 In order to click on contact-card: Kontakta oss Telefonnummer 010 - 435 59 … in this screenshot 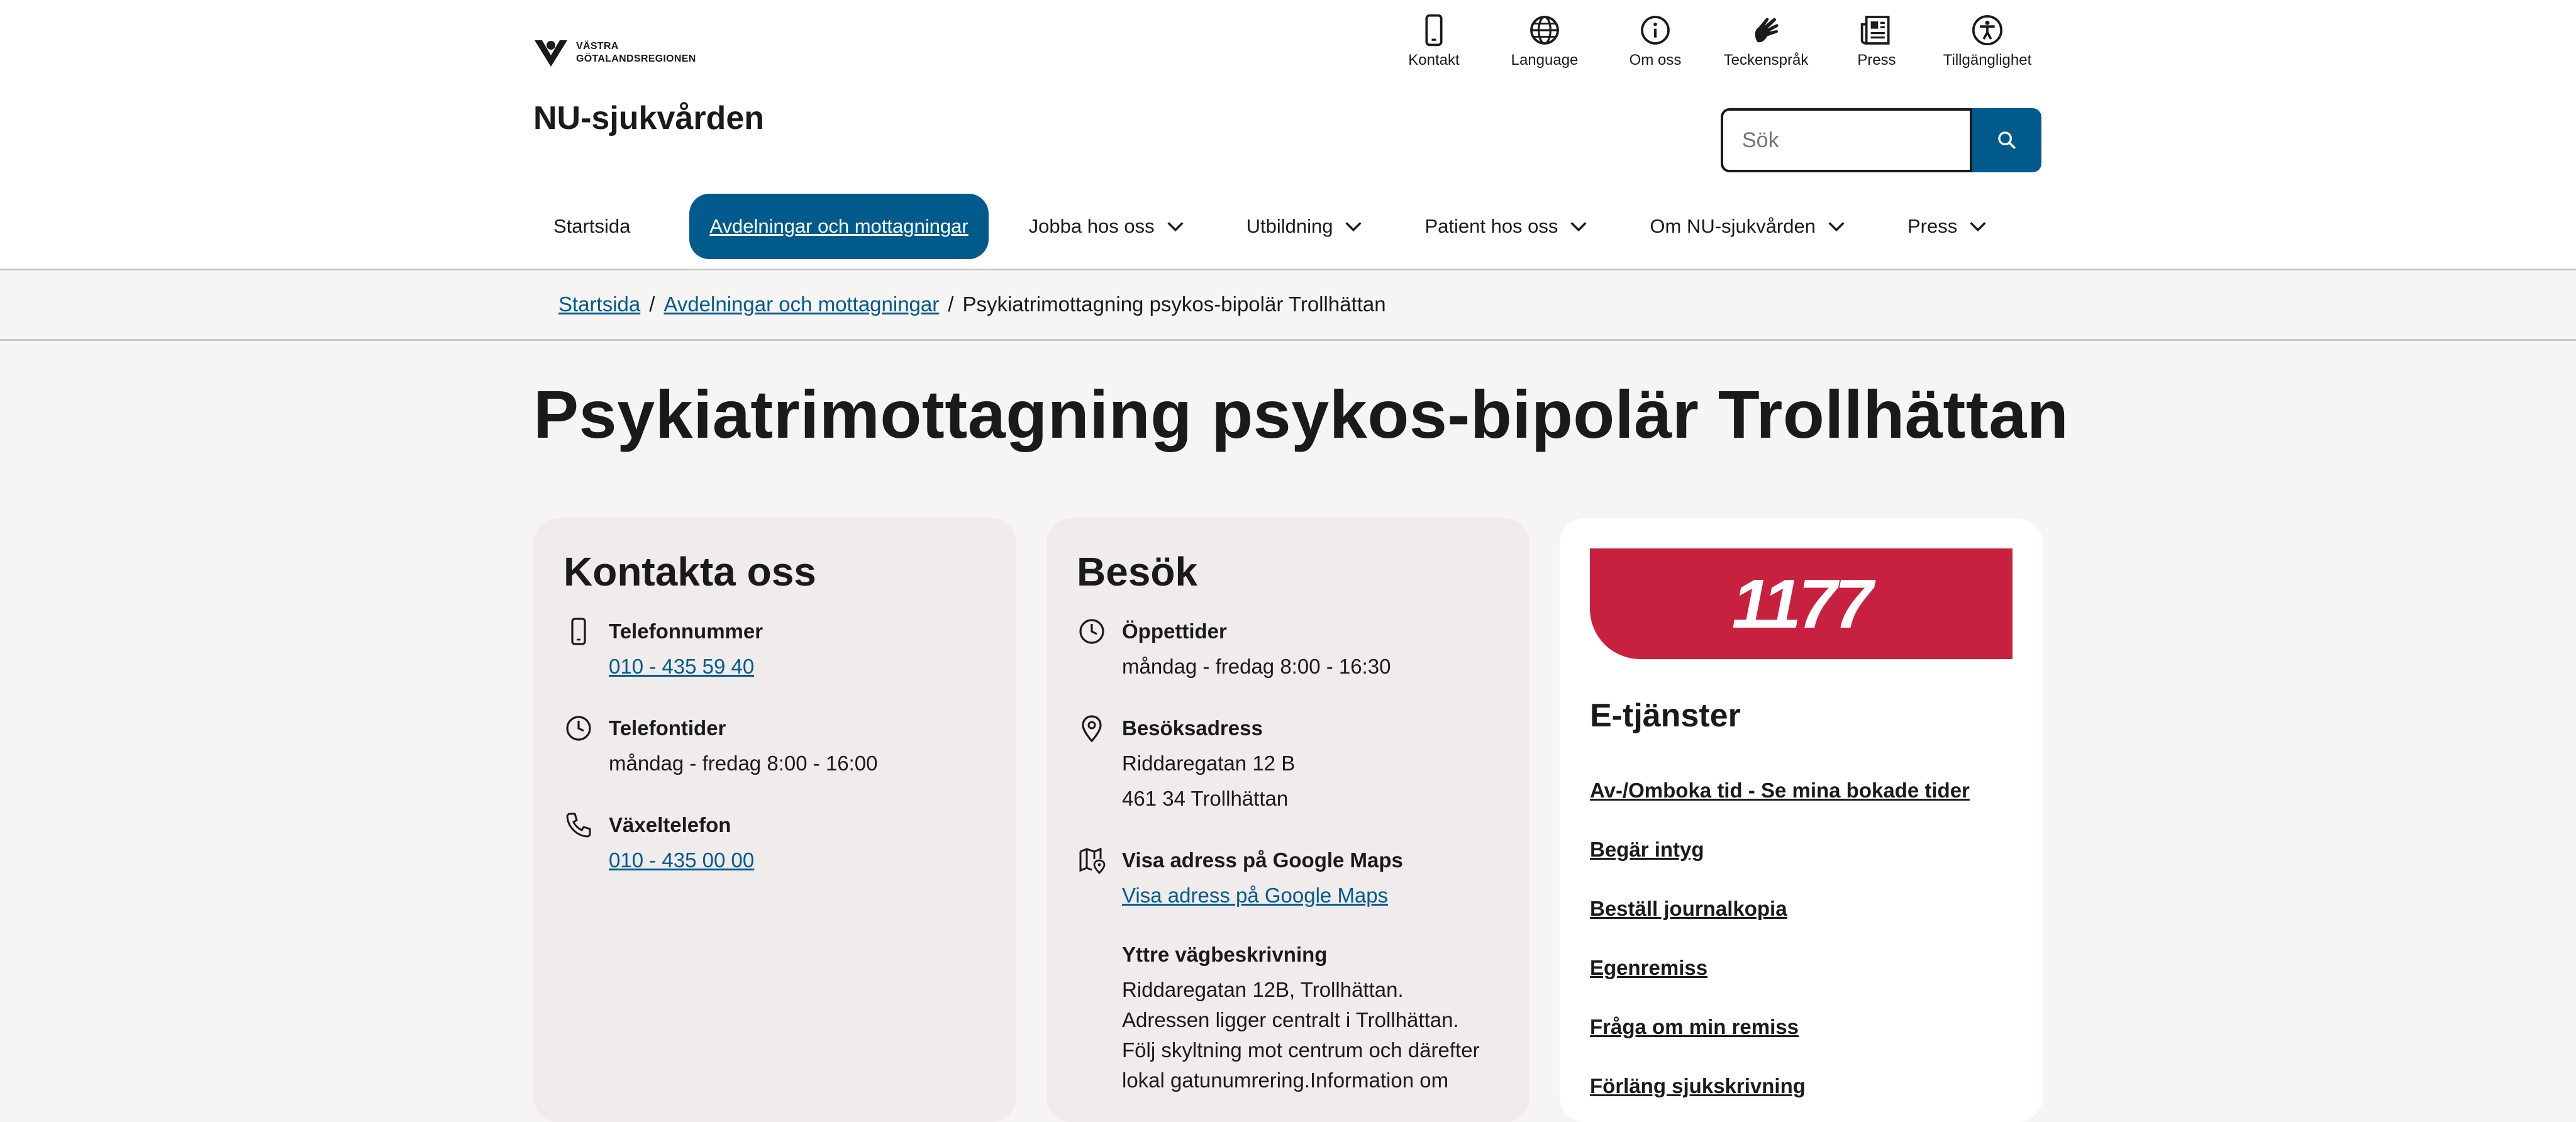, I will do `click(774, 820)`.